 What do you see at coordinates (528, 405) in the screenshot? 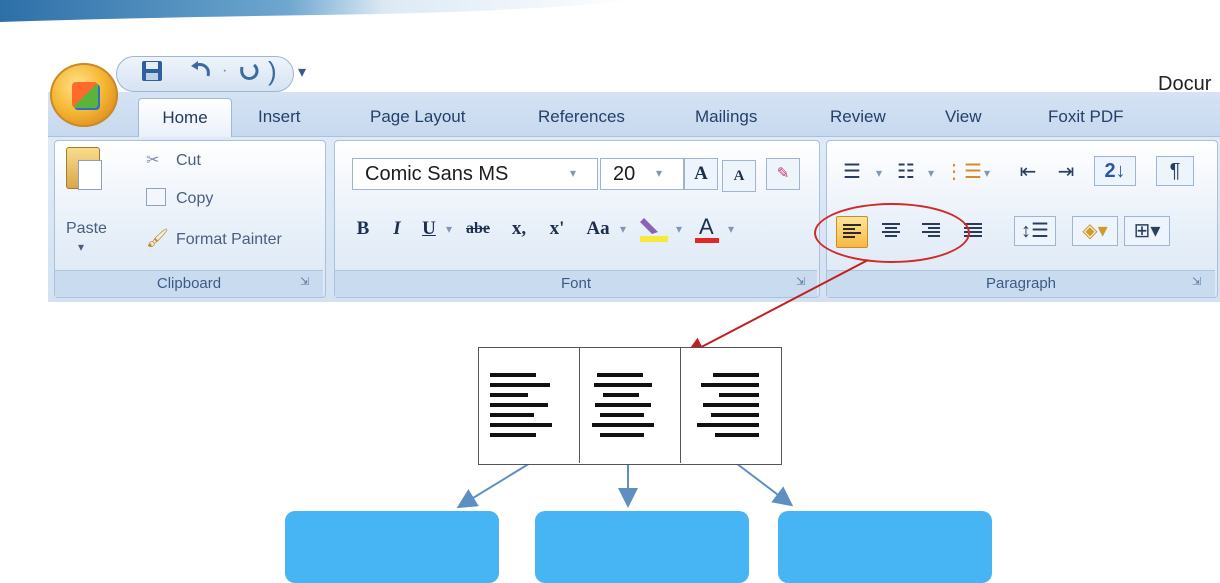
I see `left-aligned-text-icon` at bounding box center [528, 405].